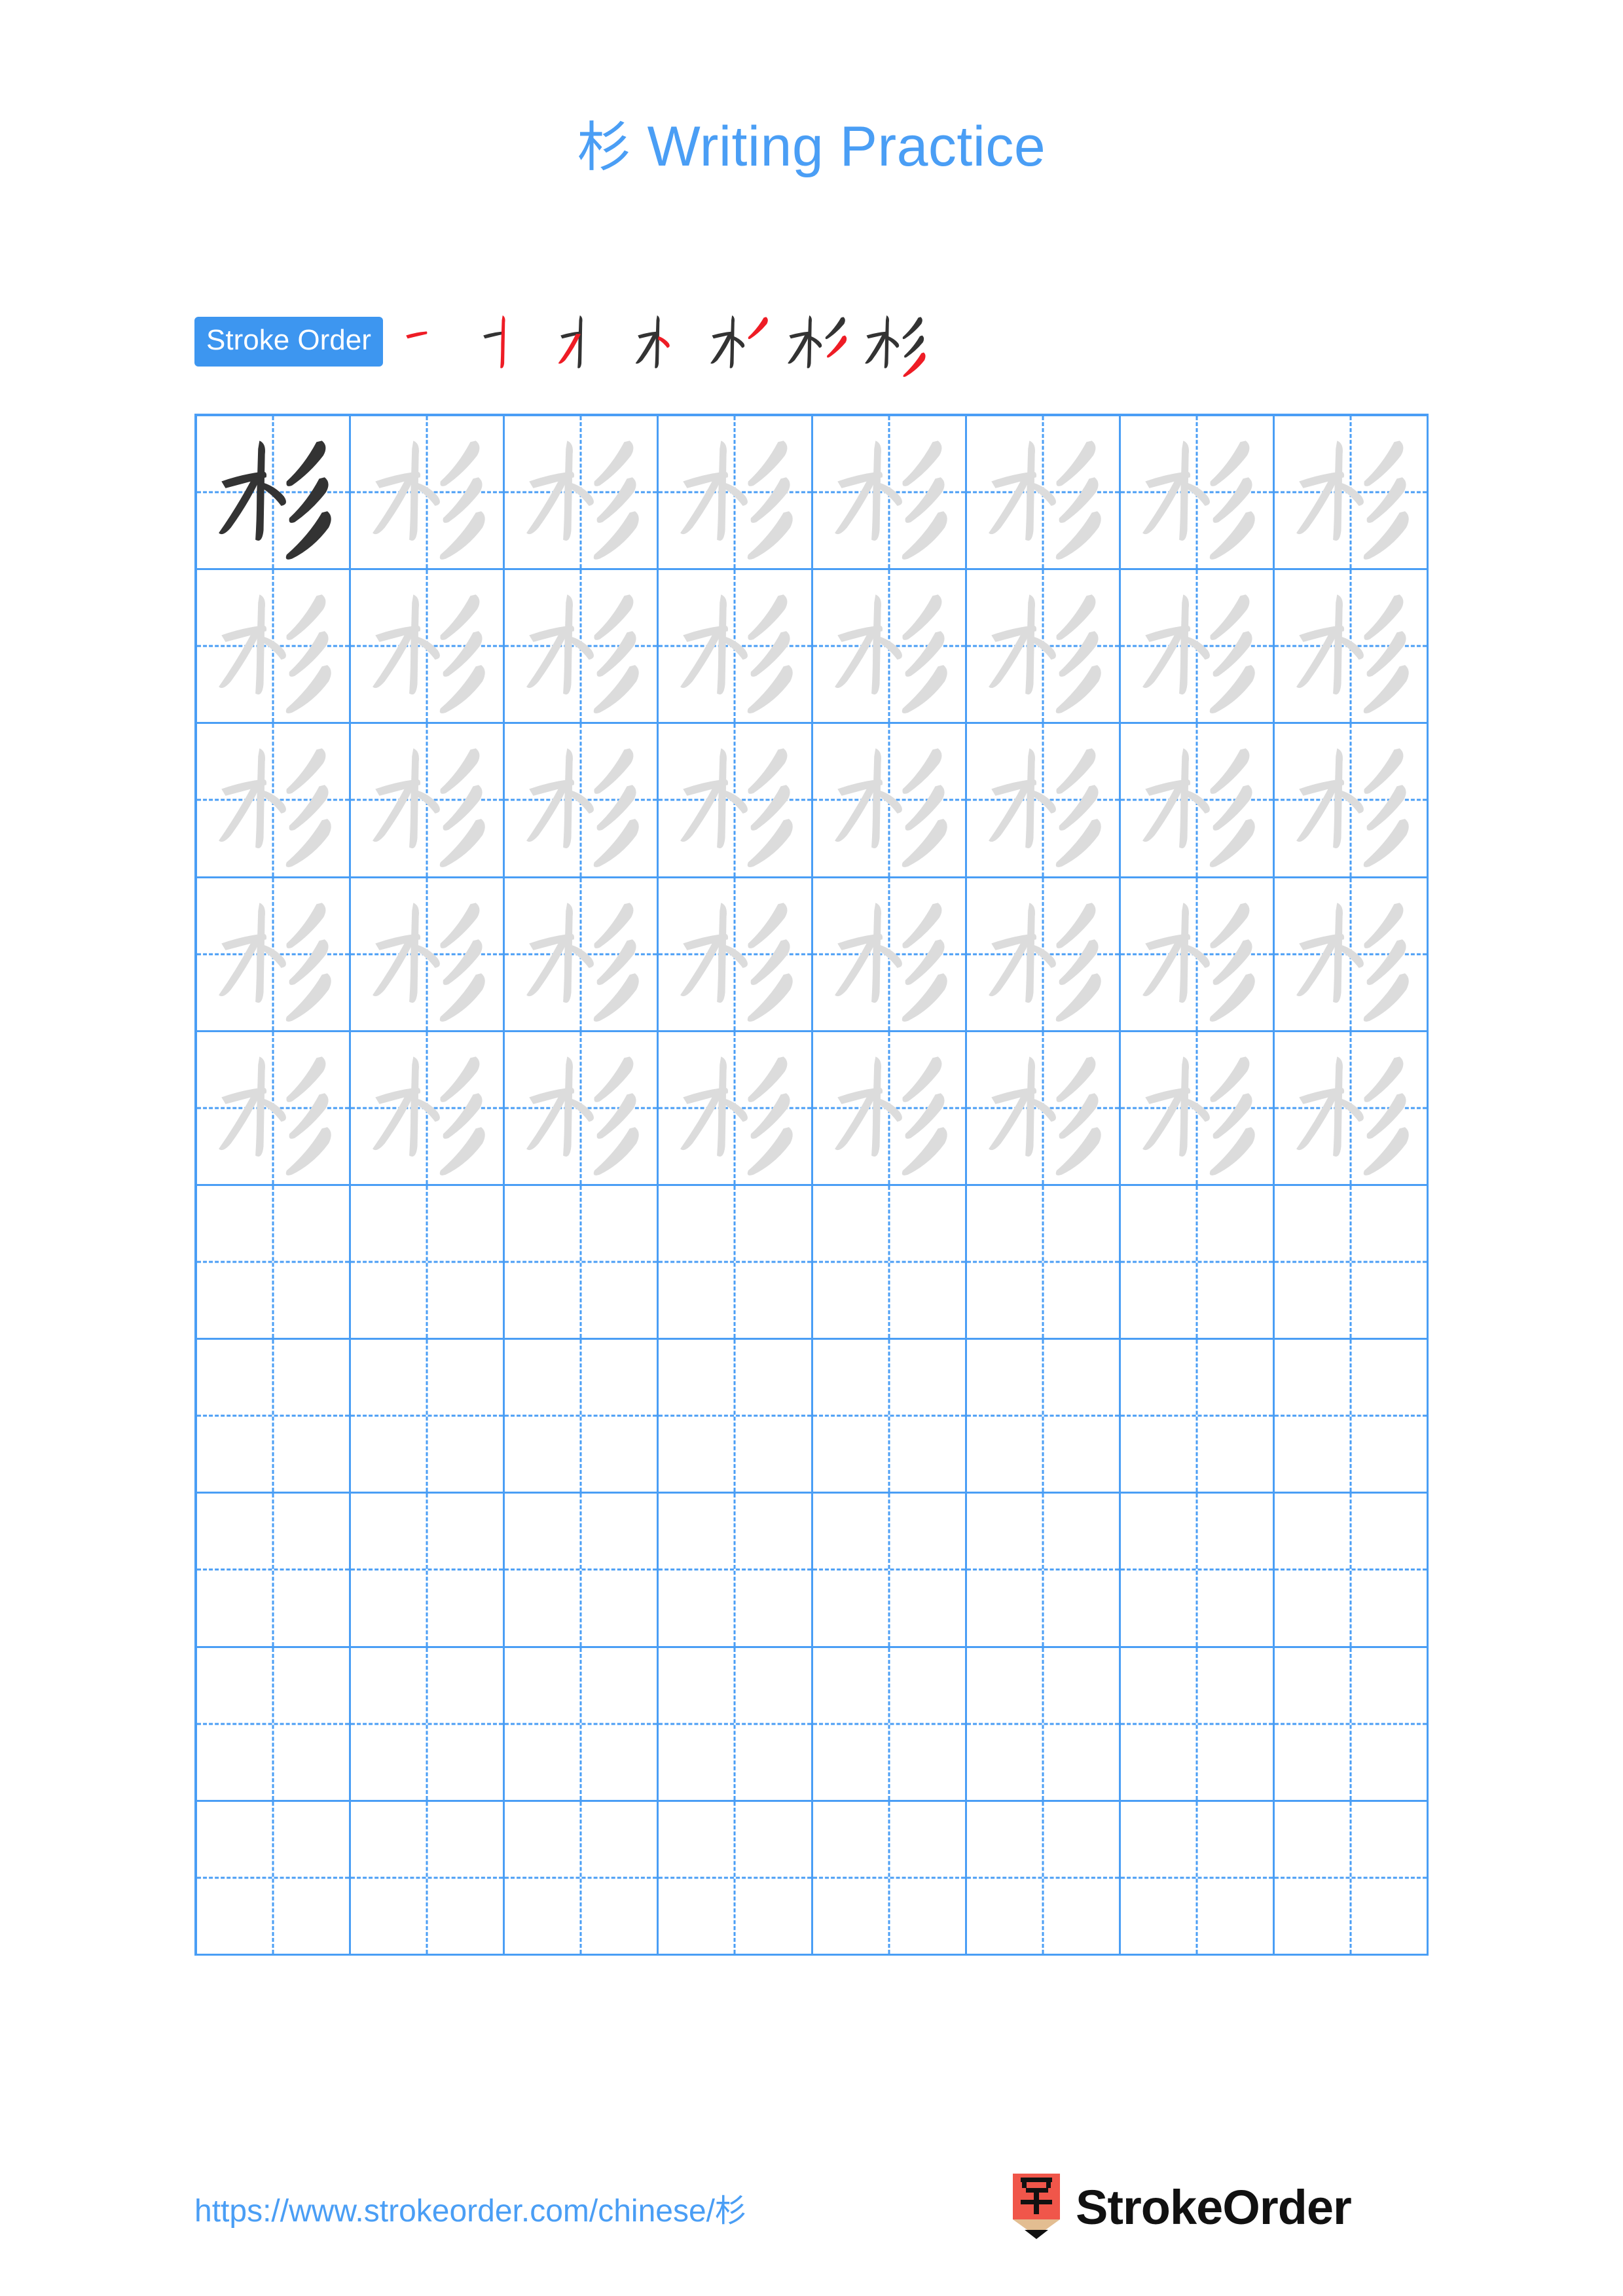  I want to click on page-title: 杉 Writing Practice, so click(811, 142).